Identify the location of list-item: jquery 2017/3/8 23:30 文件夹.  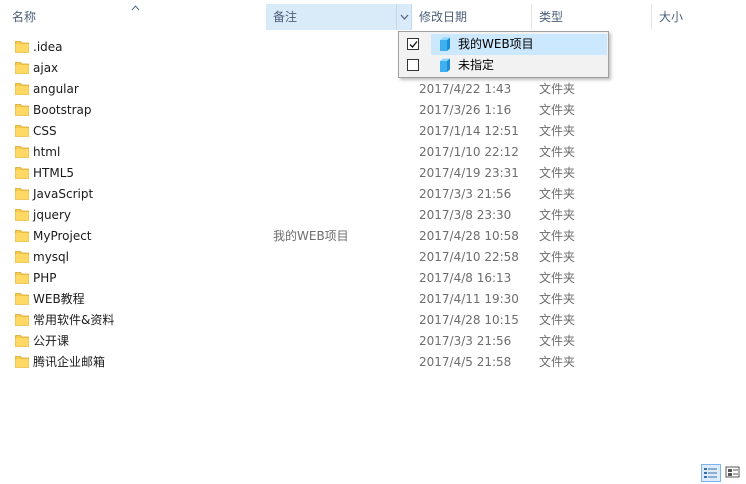
(373, 215).